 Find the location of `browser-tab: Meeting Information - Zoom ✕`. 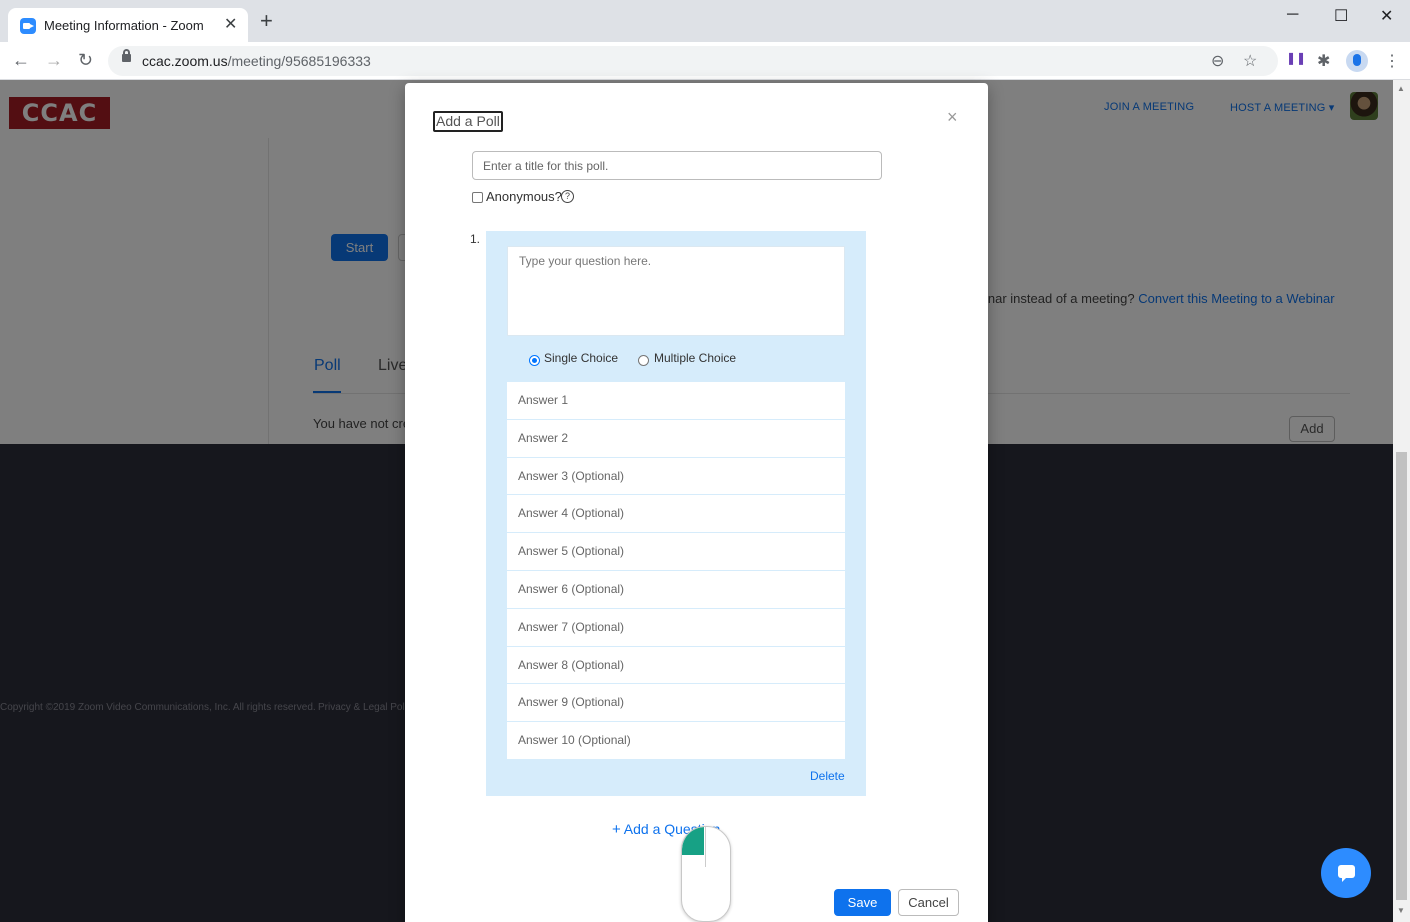

browser-tab: Meeting Information - Zoom ✕ is located at coordinates (128, 25).